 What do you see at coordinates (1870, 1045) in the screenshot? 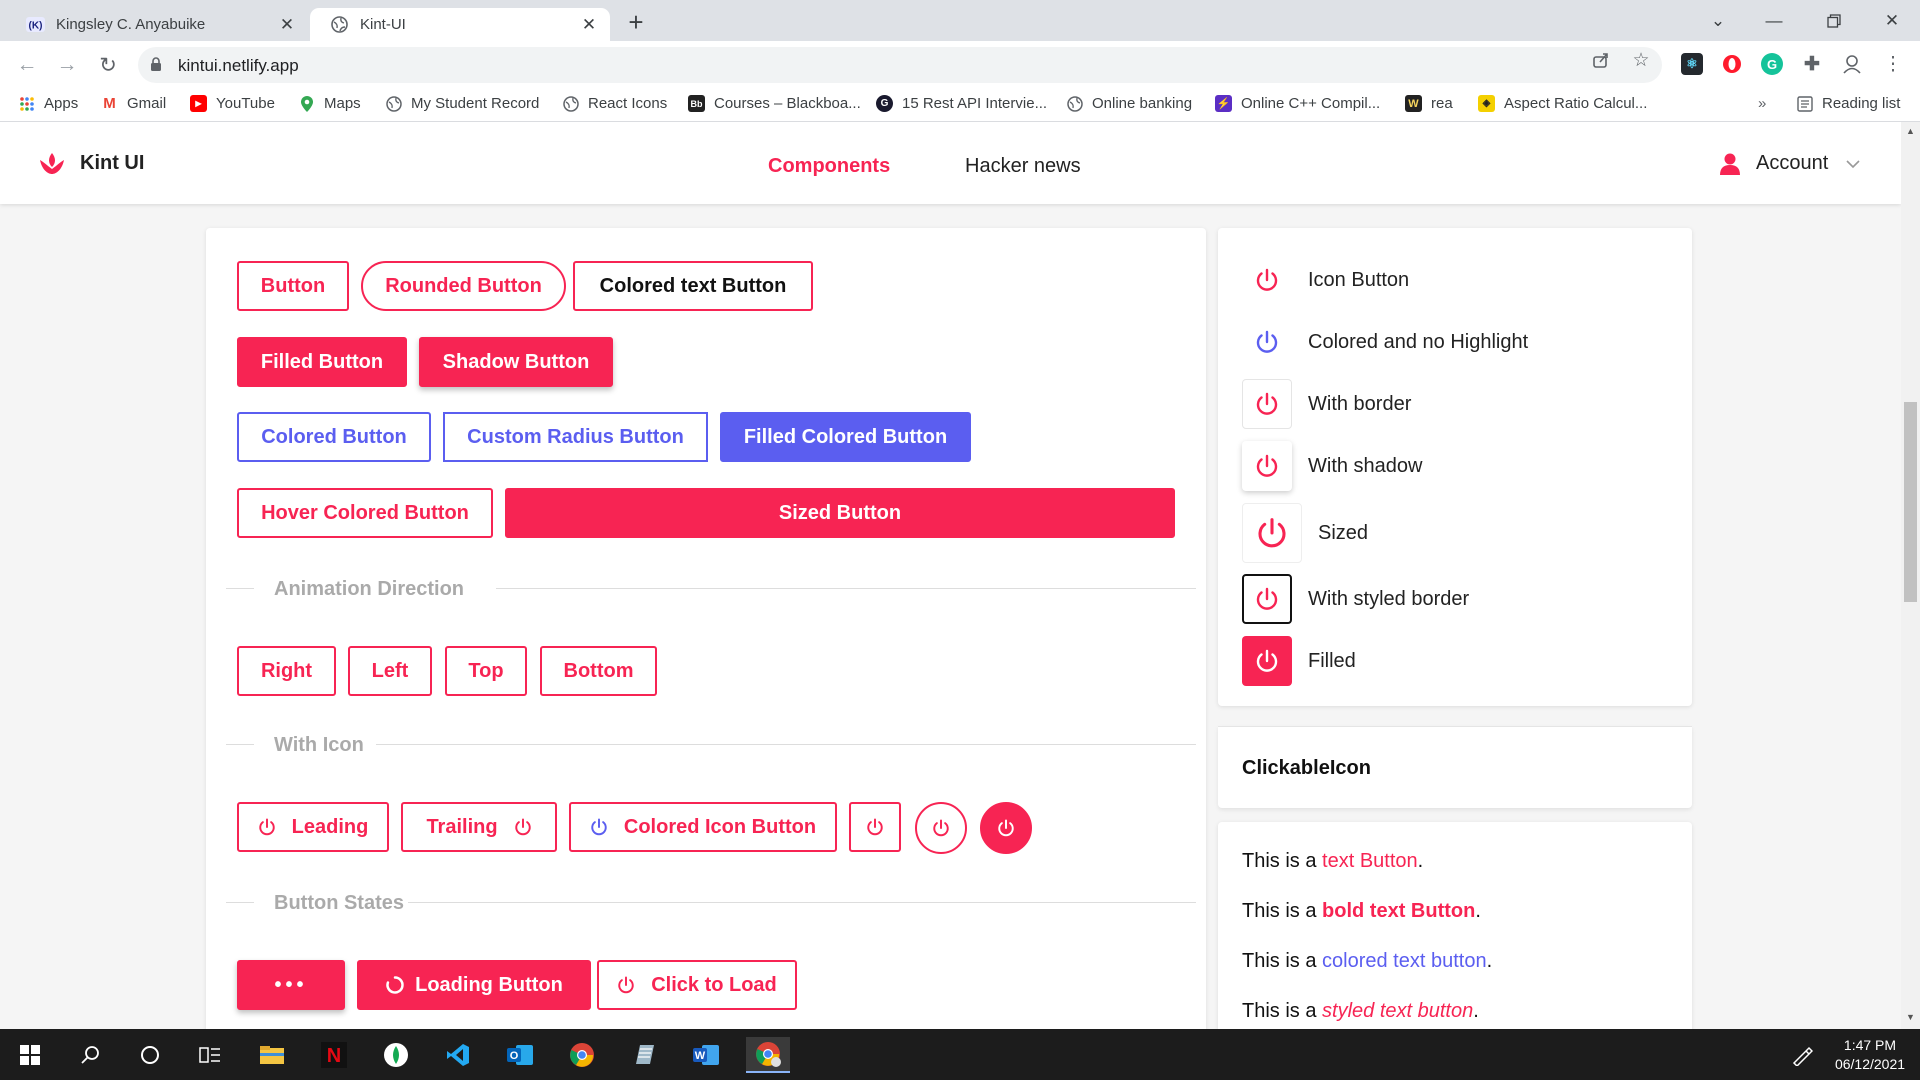
I see `clock-time: 1:47 PM` at bounding box center [1870, 1045].